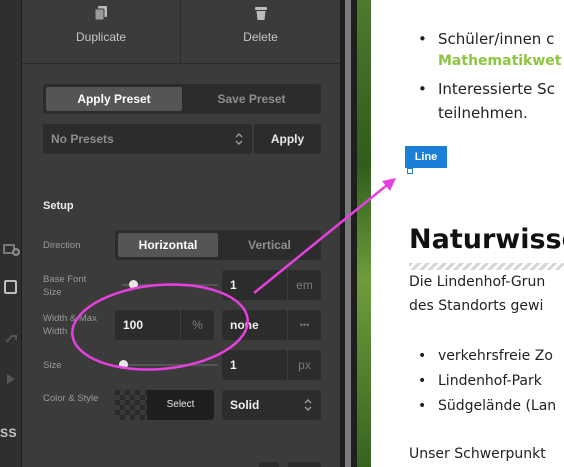 The width and height of the screenshot is (564, 467). What do you see at coordinates (197, 325) in the screenshot?
I see `width-unit: %` at bounding box center [197, 325].